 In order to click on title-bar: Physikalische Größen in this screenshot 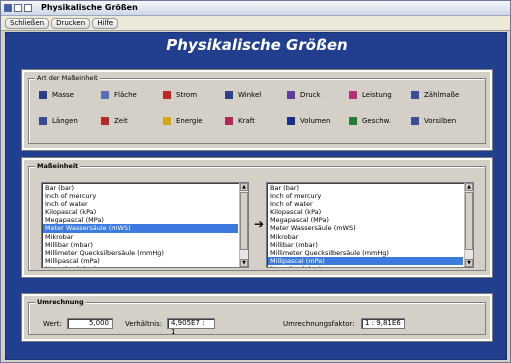, I will do `click(255, 8)`.